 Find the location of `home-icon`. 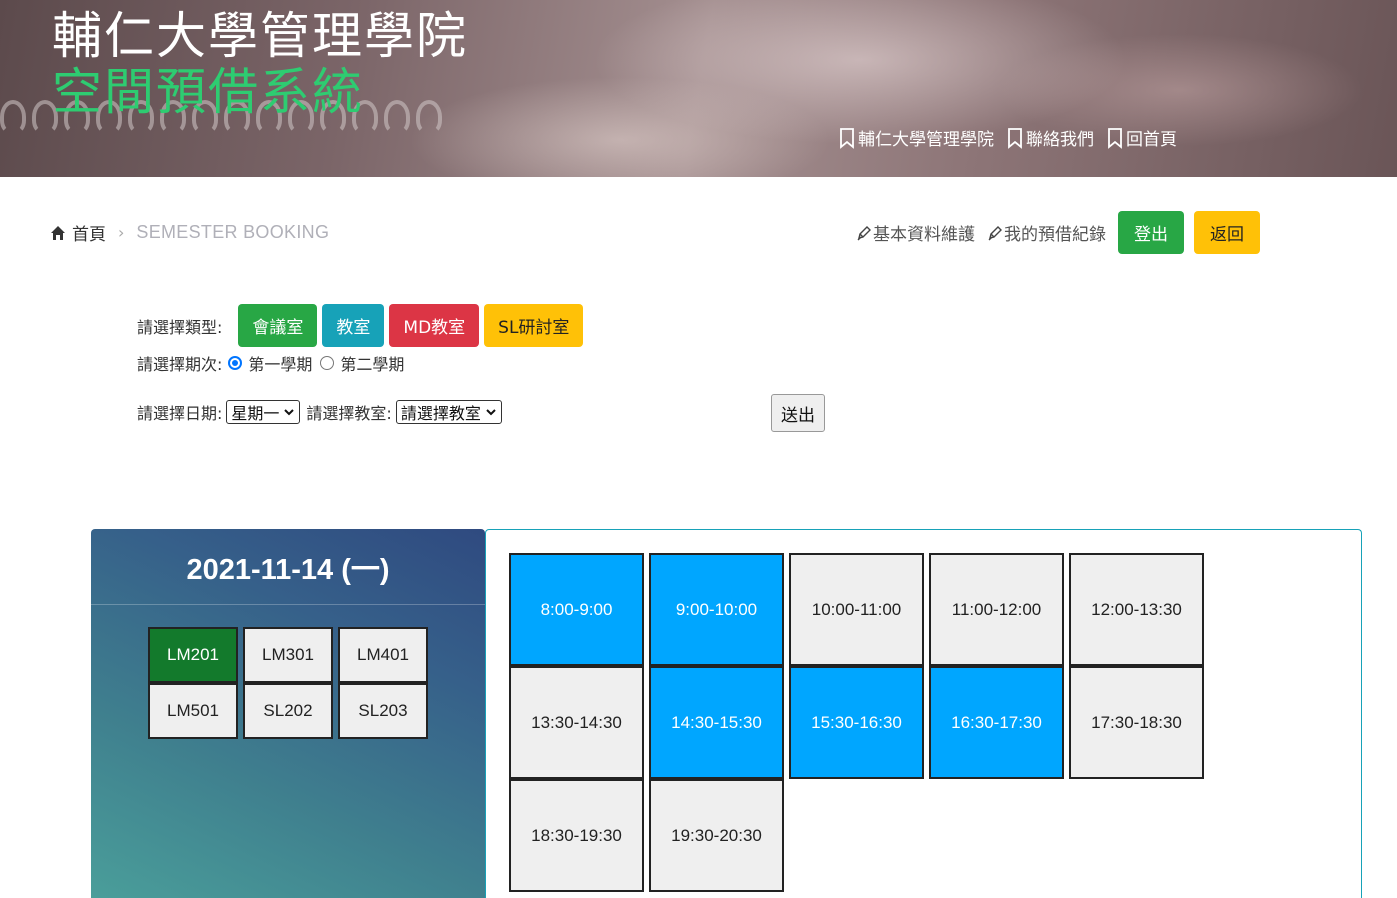

home-icon is located at coordinates (58, 232).